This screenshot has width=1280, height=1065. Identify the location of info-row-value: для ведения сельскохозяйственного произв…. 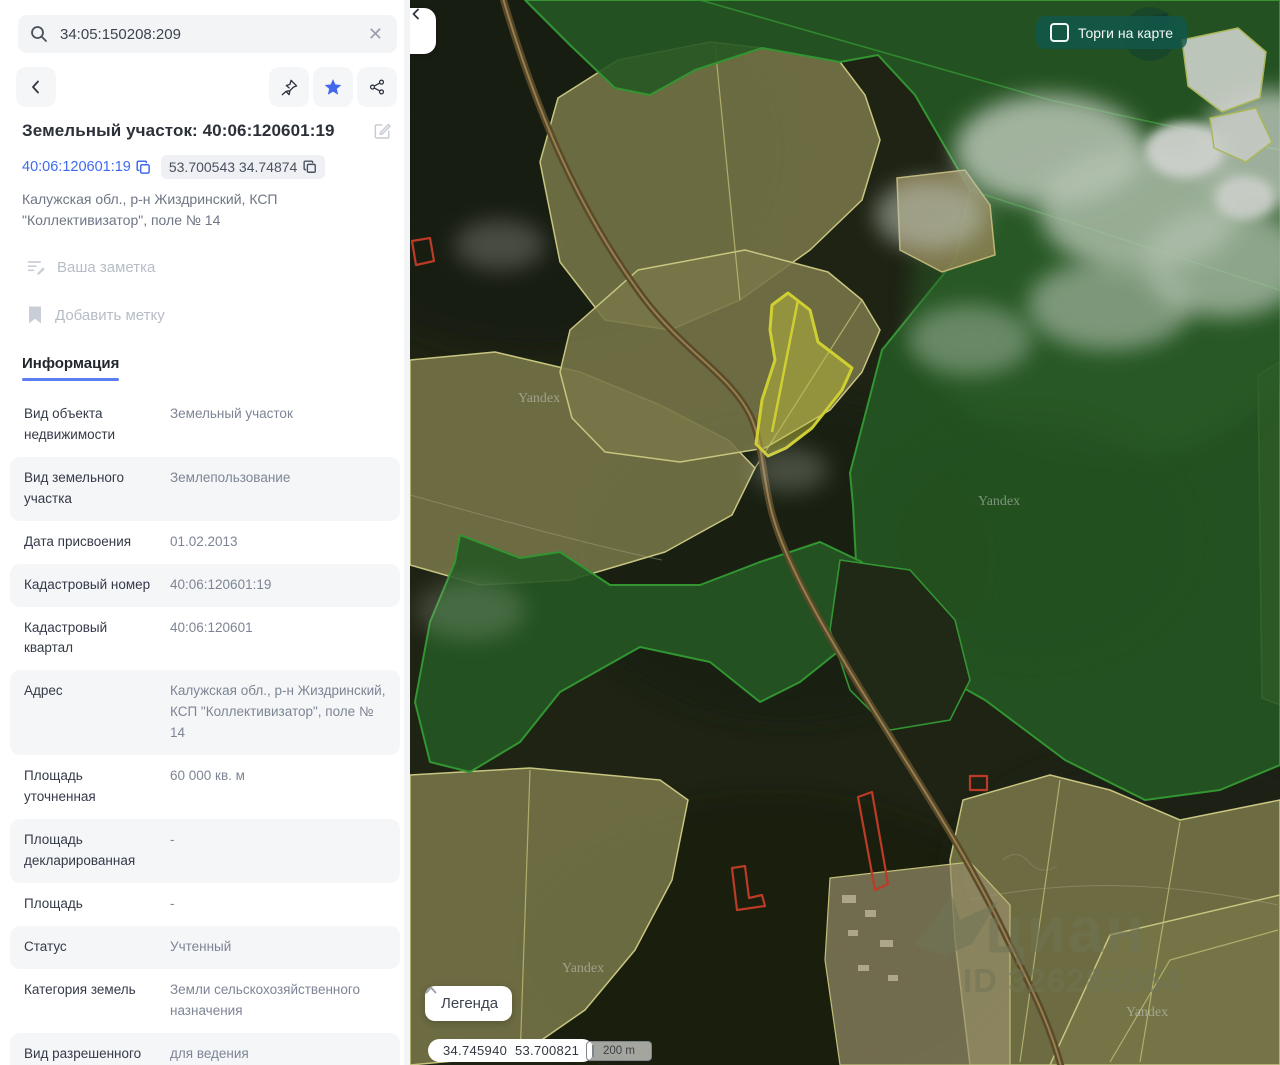
(209, 1053).